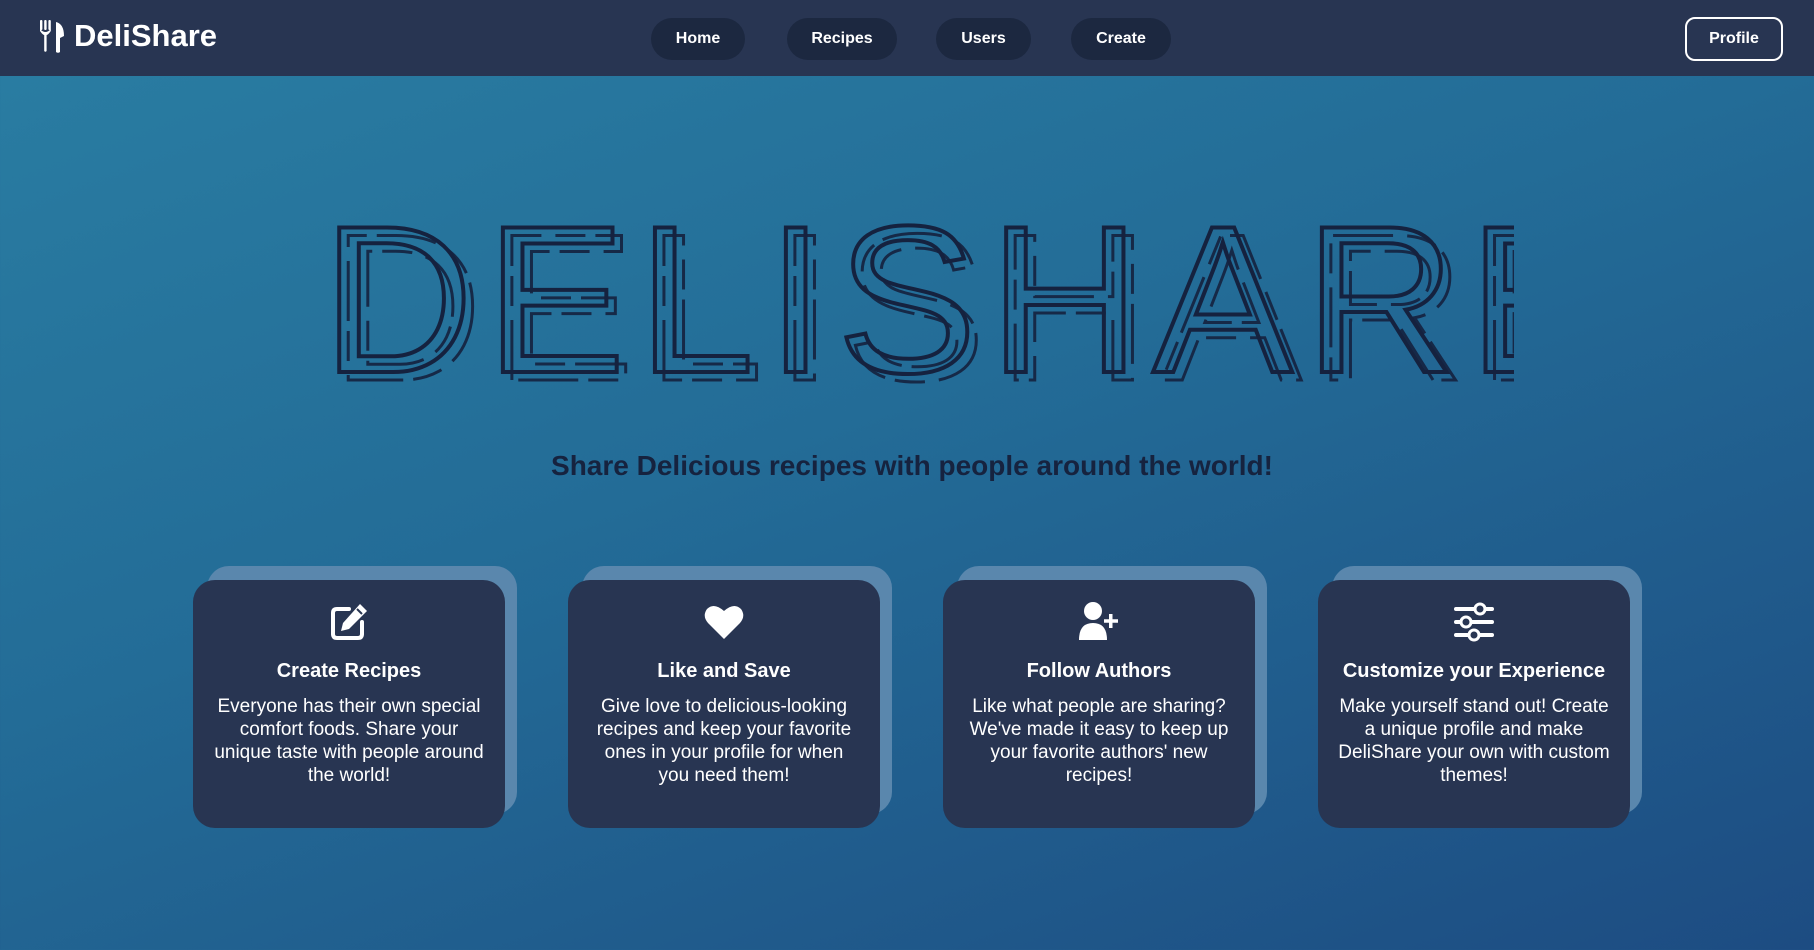  I want to click on heart-icon, so click(724, 622).